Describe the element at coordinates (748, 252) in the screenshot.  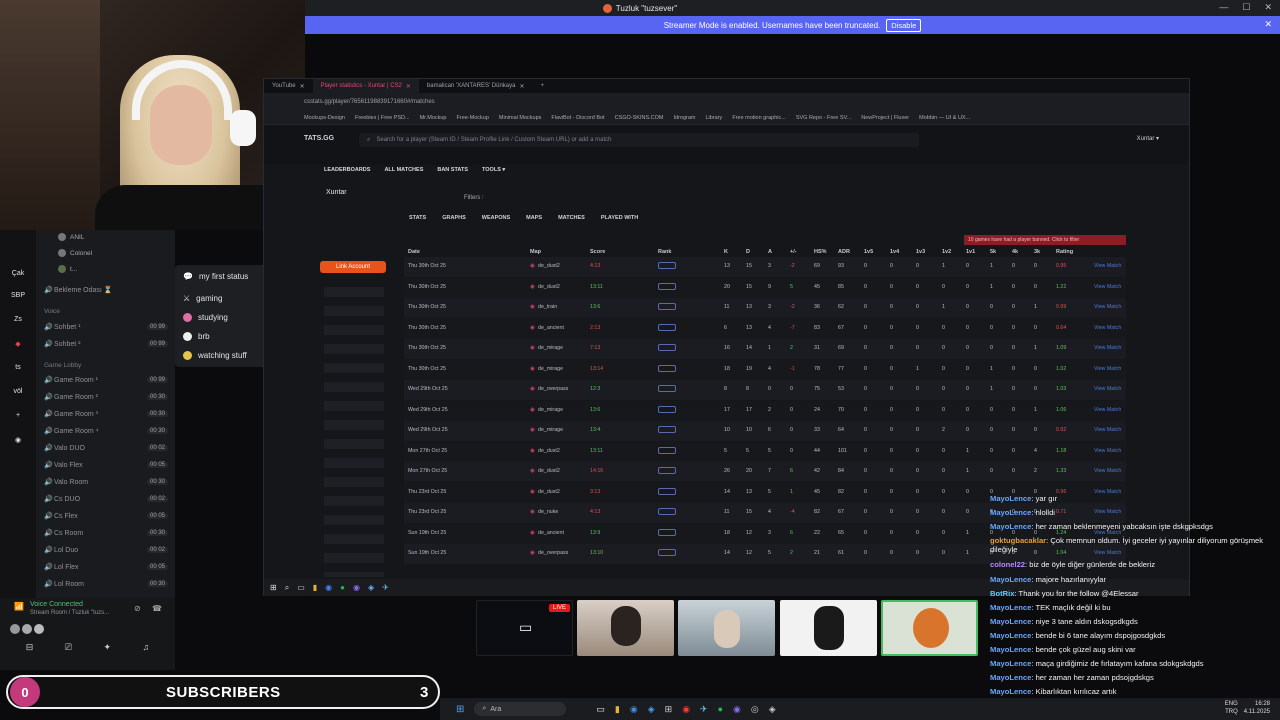
I see `column-header: D` at that location.